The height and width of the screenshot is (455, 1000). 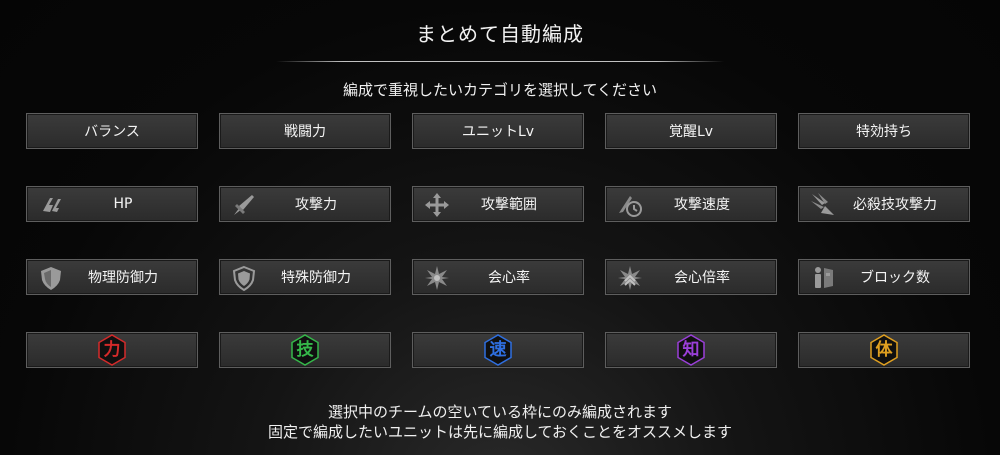 I want to click on category-label: 攻撃範囲, so click(x=509, y=205).